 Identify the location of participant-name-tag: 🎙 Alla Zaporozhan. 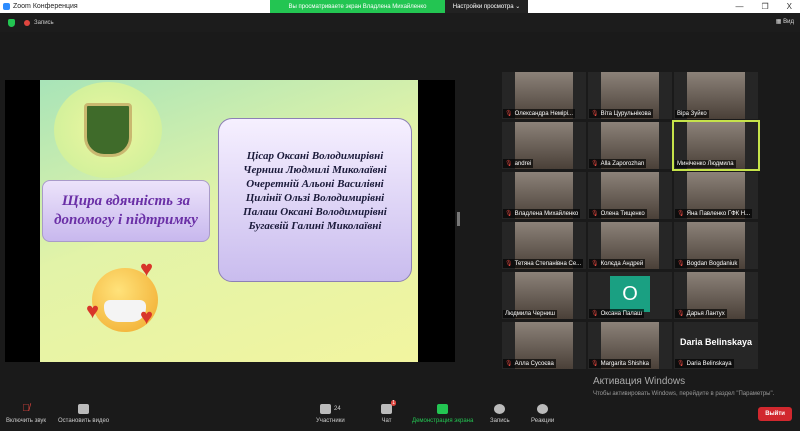
(618, 163).